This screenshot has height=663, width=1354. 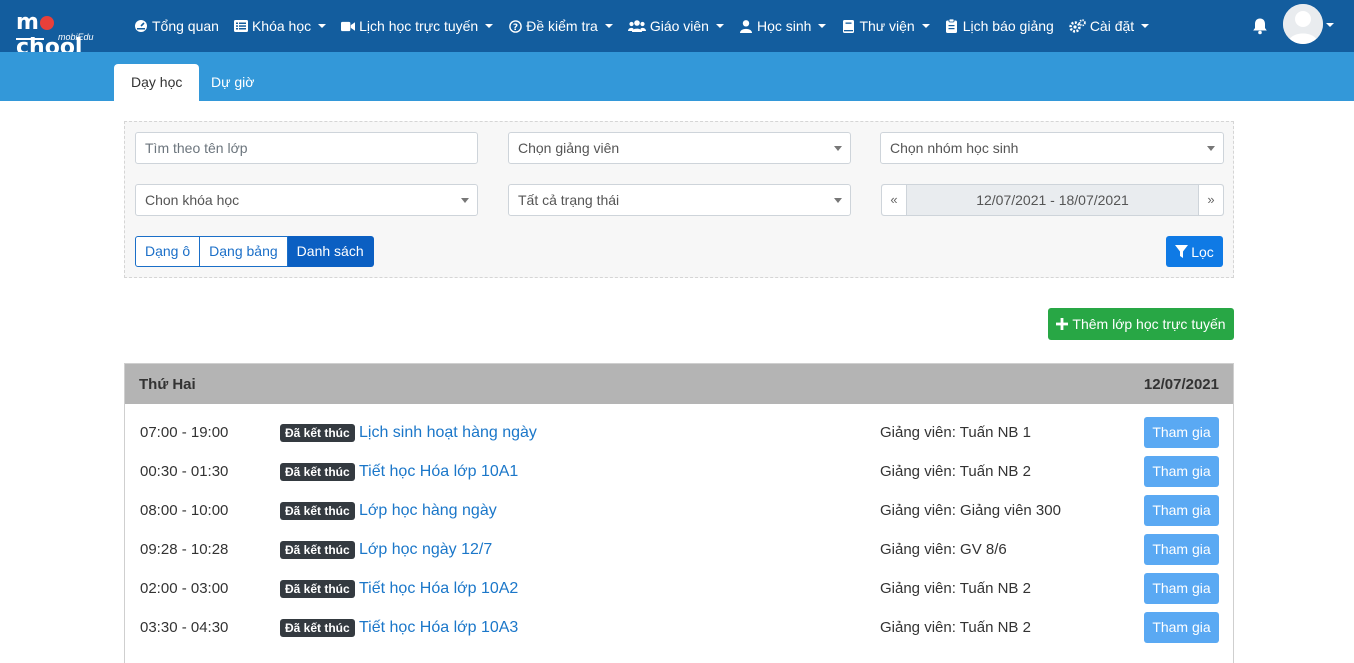 I want to click on day-header: Thứ Hai 12/07/2021, so click(x=679, y=384).